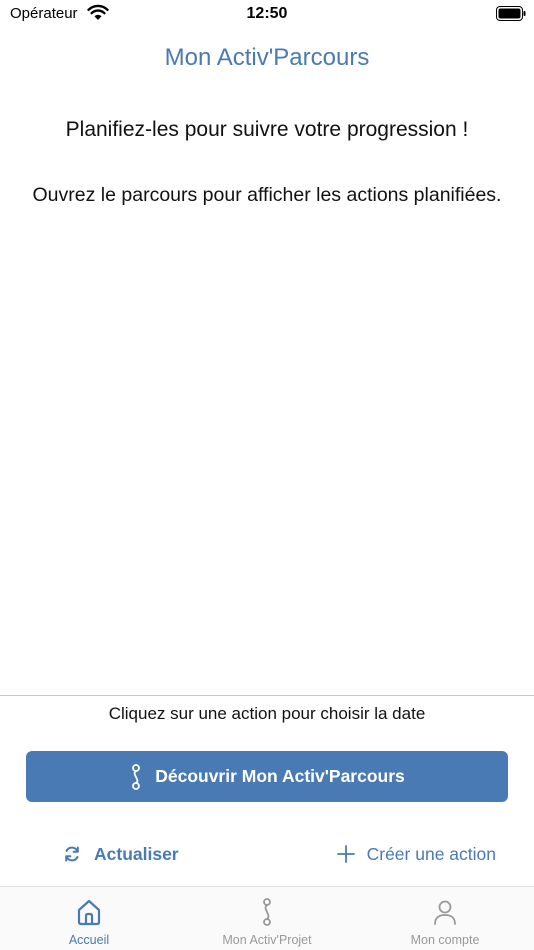  I want to click on tab-label: Mon compte, so click(445, 940).